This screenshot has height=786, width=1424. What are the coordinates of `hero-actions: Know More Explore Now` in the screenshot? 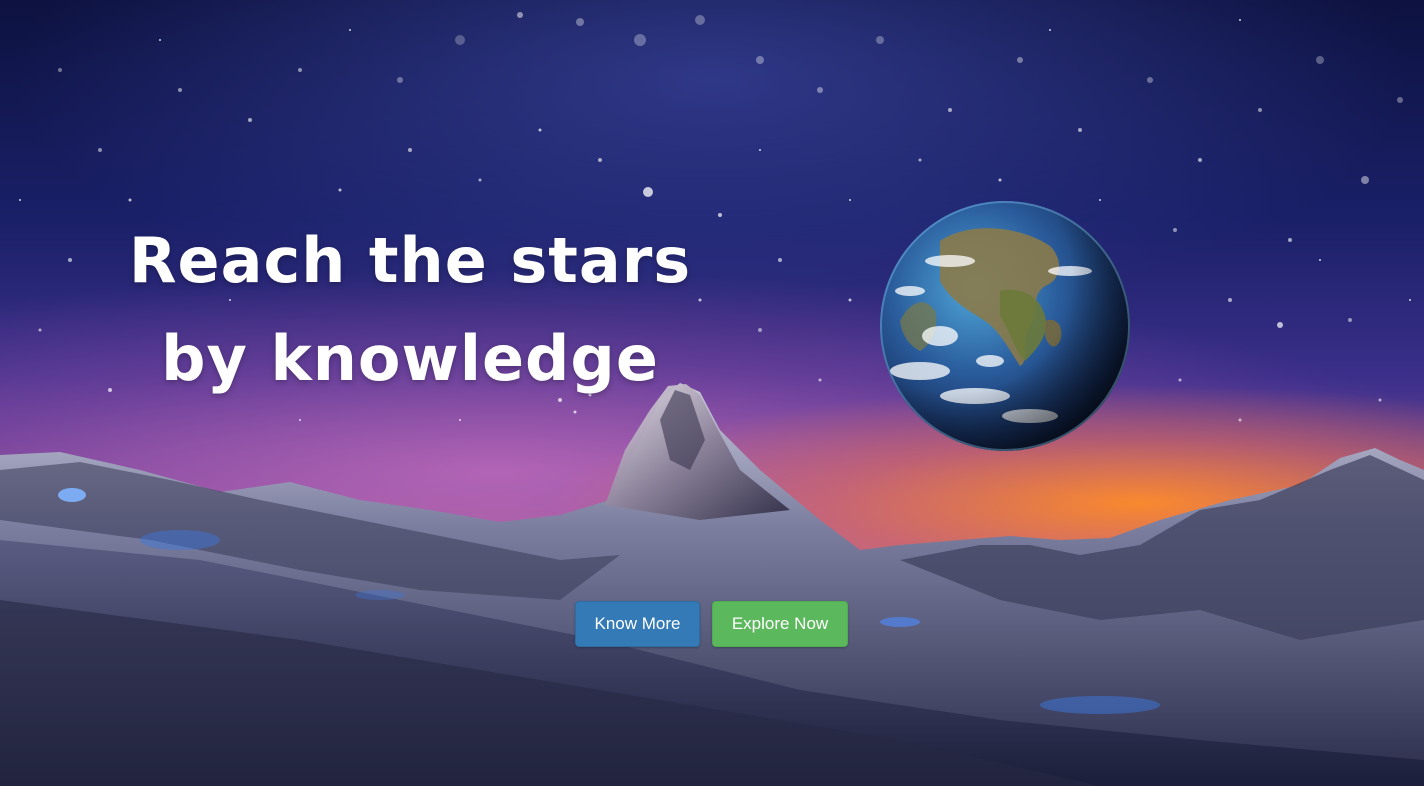 It's located at (711, 624).